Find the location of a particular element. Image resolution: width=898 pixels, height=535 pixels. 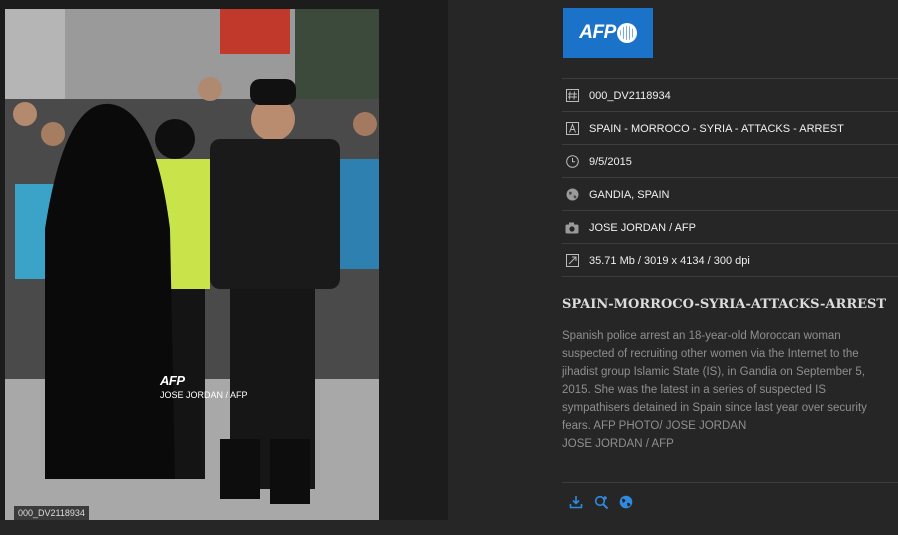

zoom-in-icon is located at coordinates (601, 502).